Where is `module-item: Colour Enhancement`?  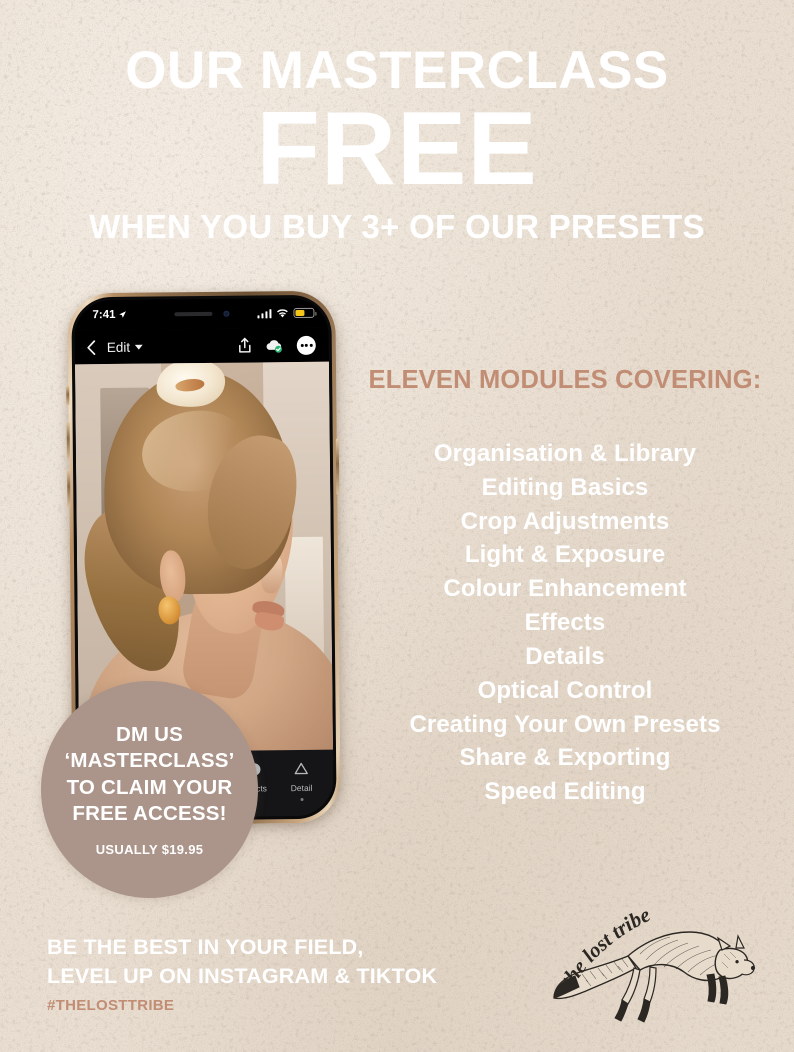 module-item: Colour Enhancement is located at coordinates (565, 589).